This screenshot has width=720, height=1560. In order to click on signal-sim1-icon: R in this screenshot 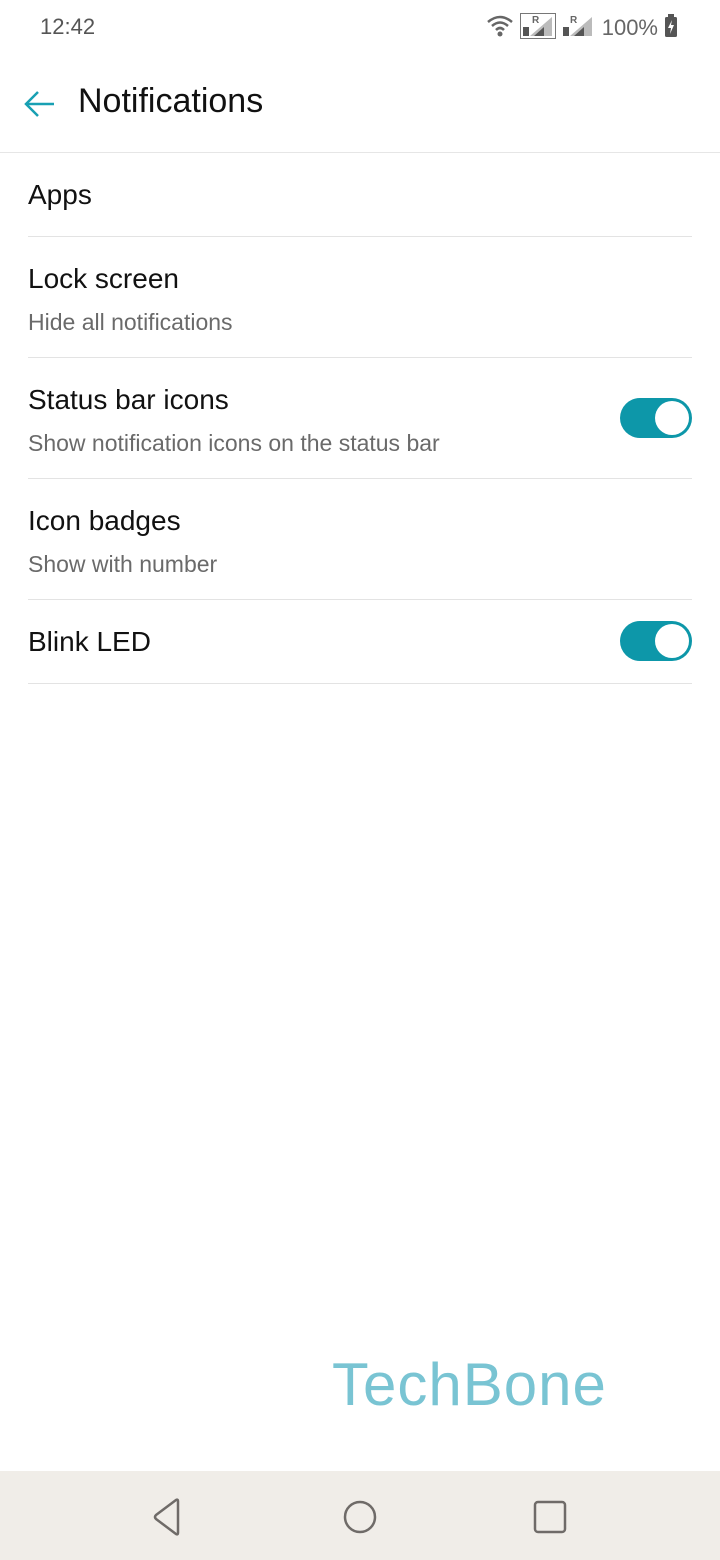, I will do `click(537, 28)`.